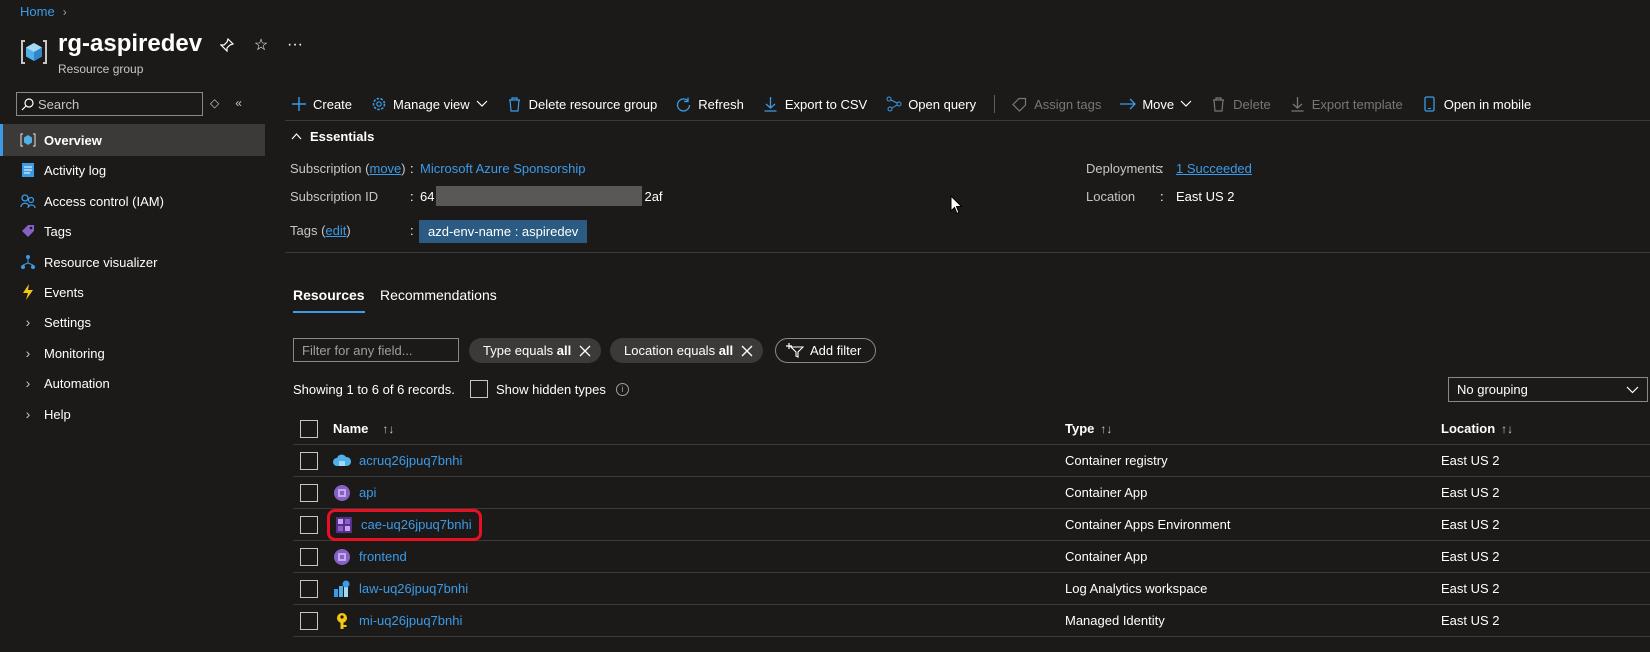 This screenshot has height=652, width=1650. I want to click on records-count: Showing 1 to 6 of 6 records., so click(374, 389).